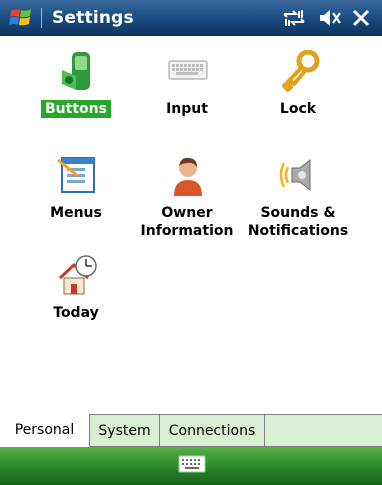  I want to click on connectivity-icon, so click(294, 18).